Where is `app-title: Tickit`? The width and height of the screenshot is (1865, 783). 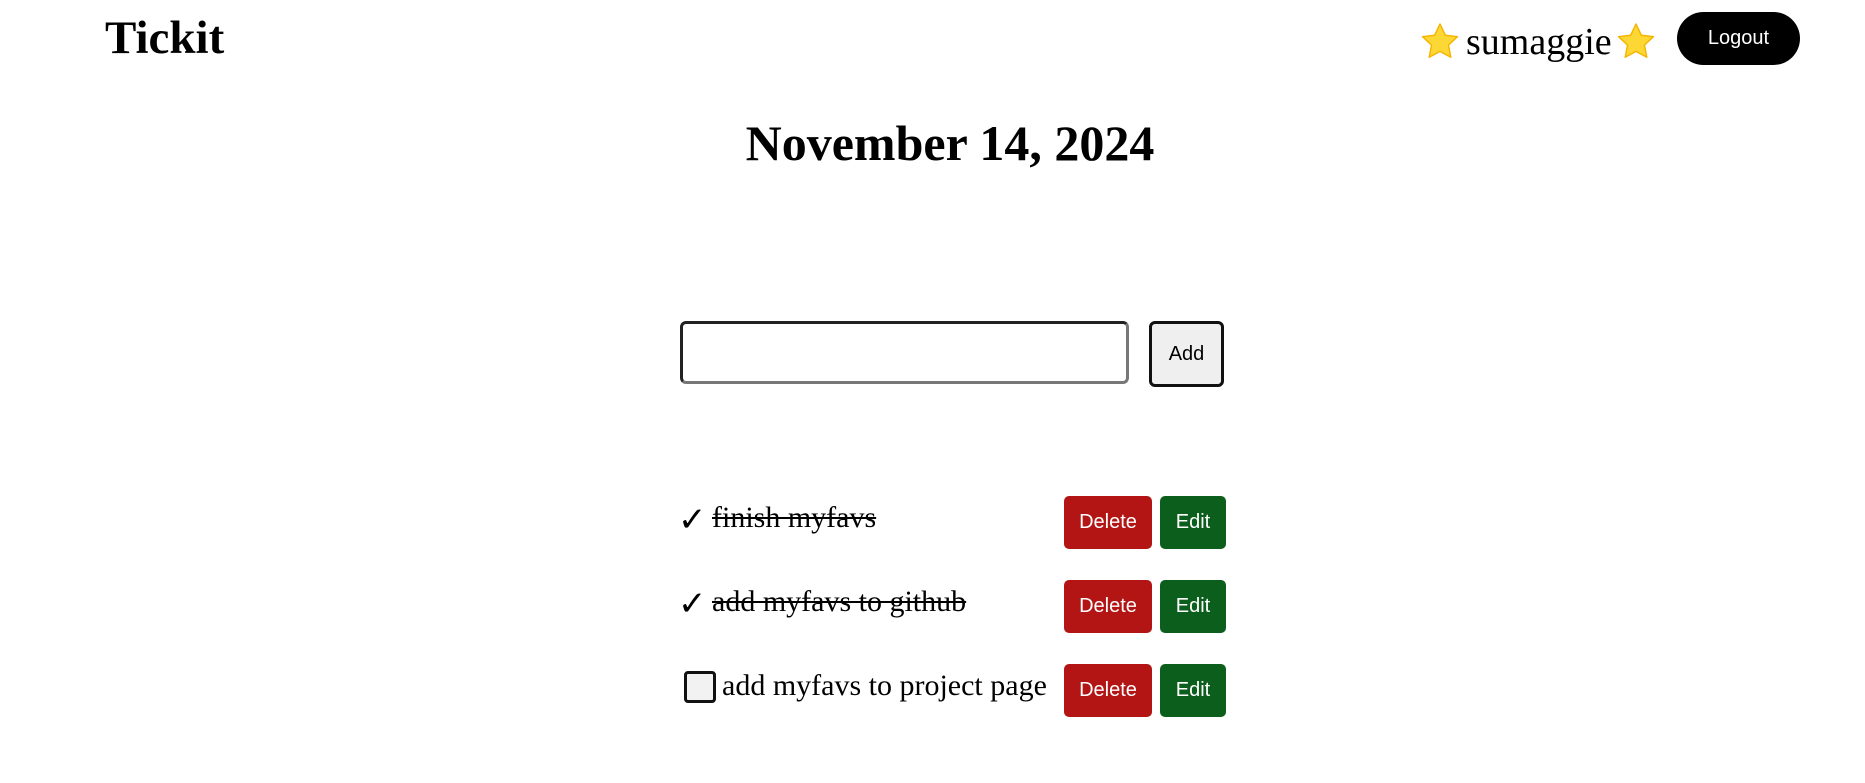 app-title: Tickit is located at coordinates (165, 38).